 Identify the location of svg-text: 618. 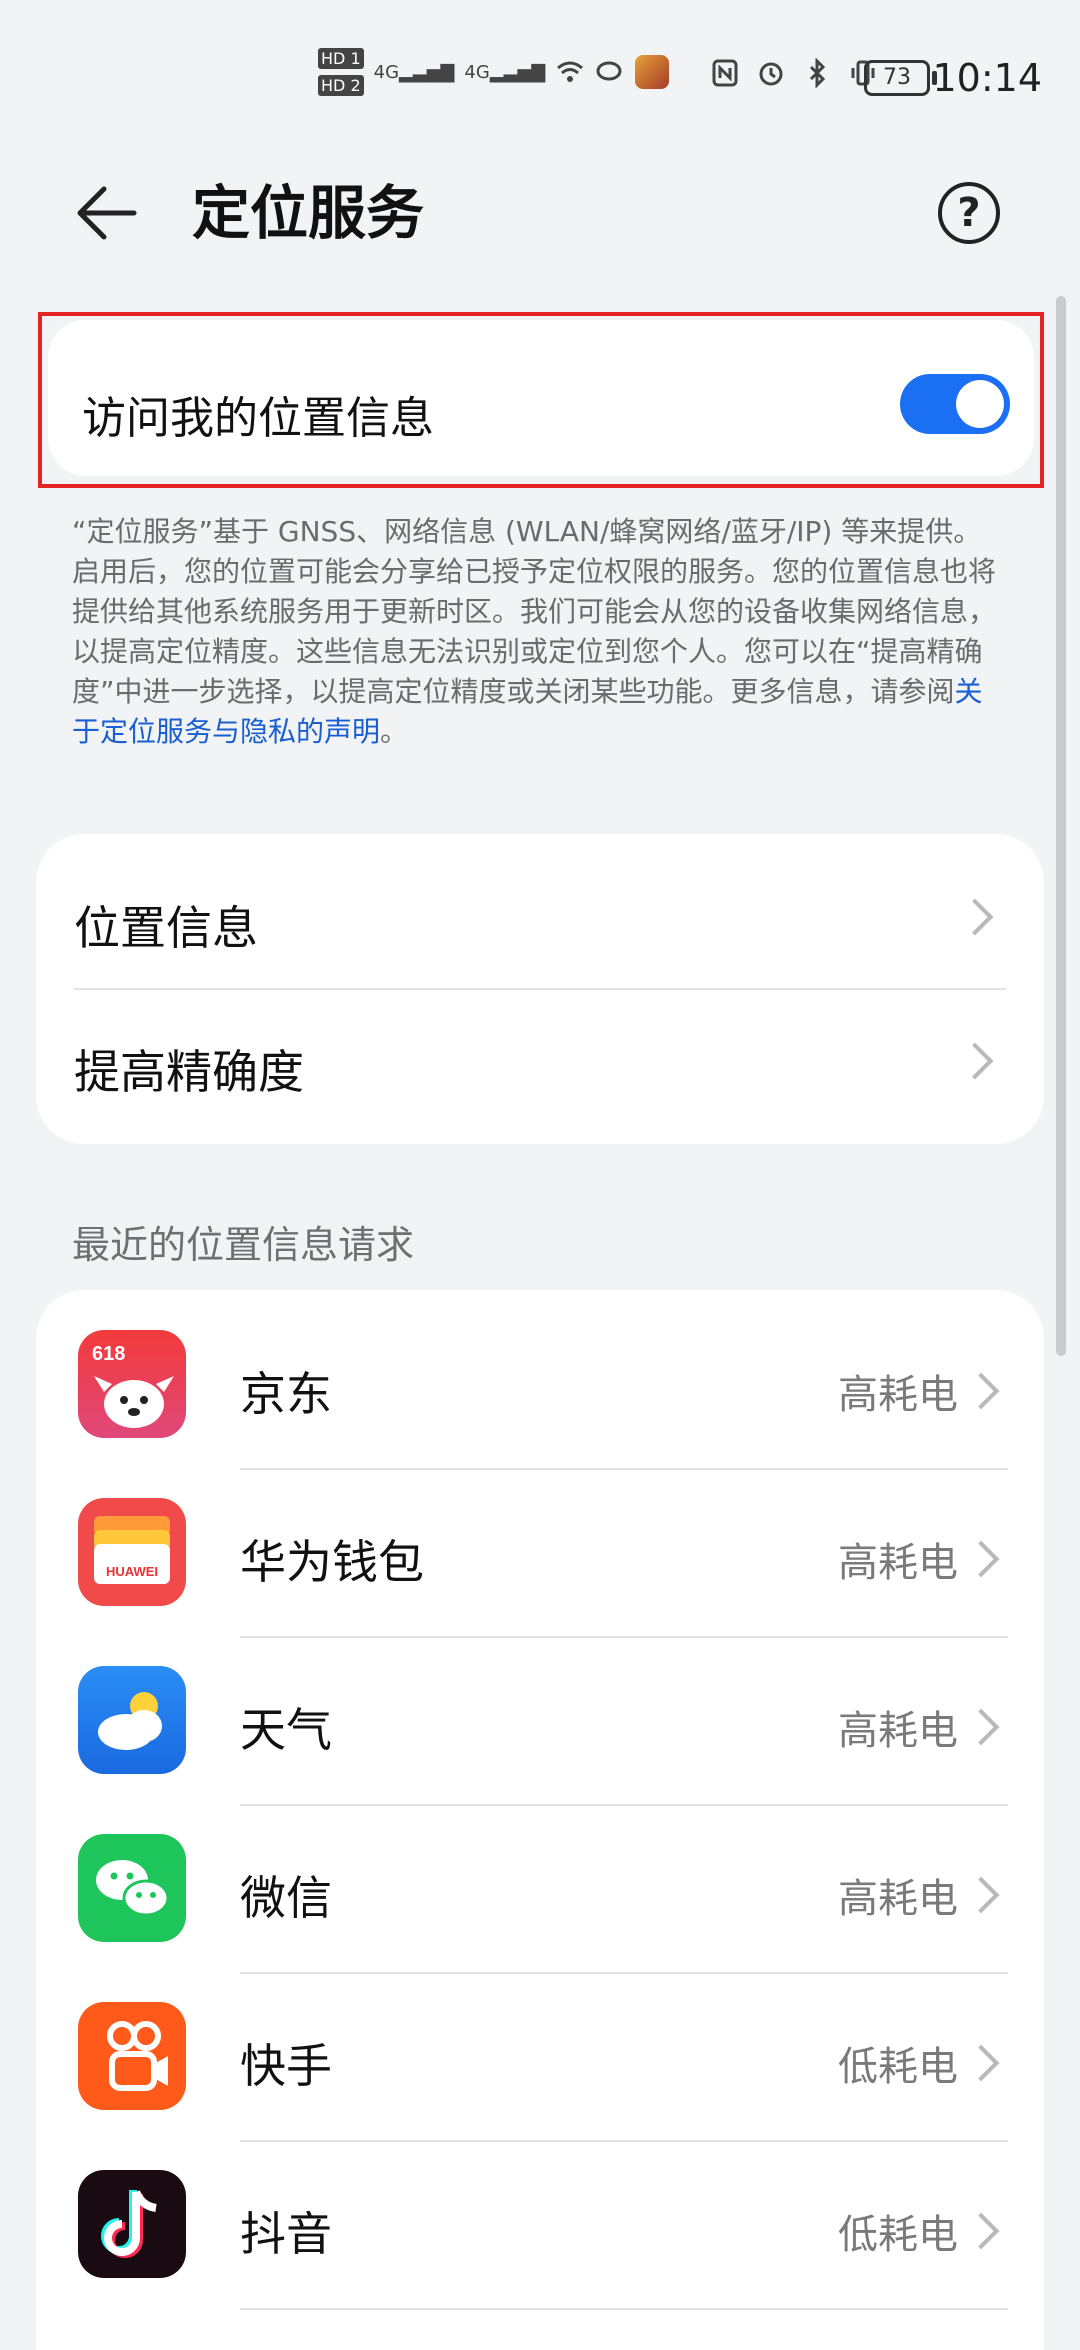
(108, 1354).